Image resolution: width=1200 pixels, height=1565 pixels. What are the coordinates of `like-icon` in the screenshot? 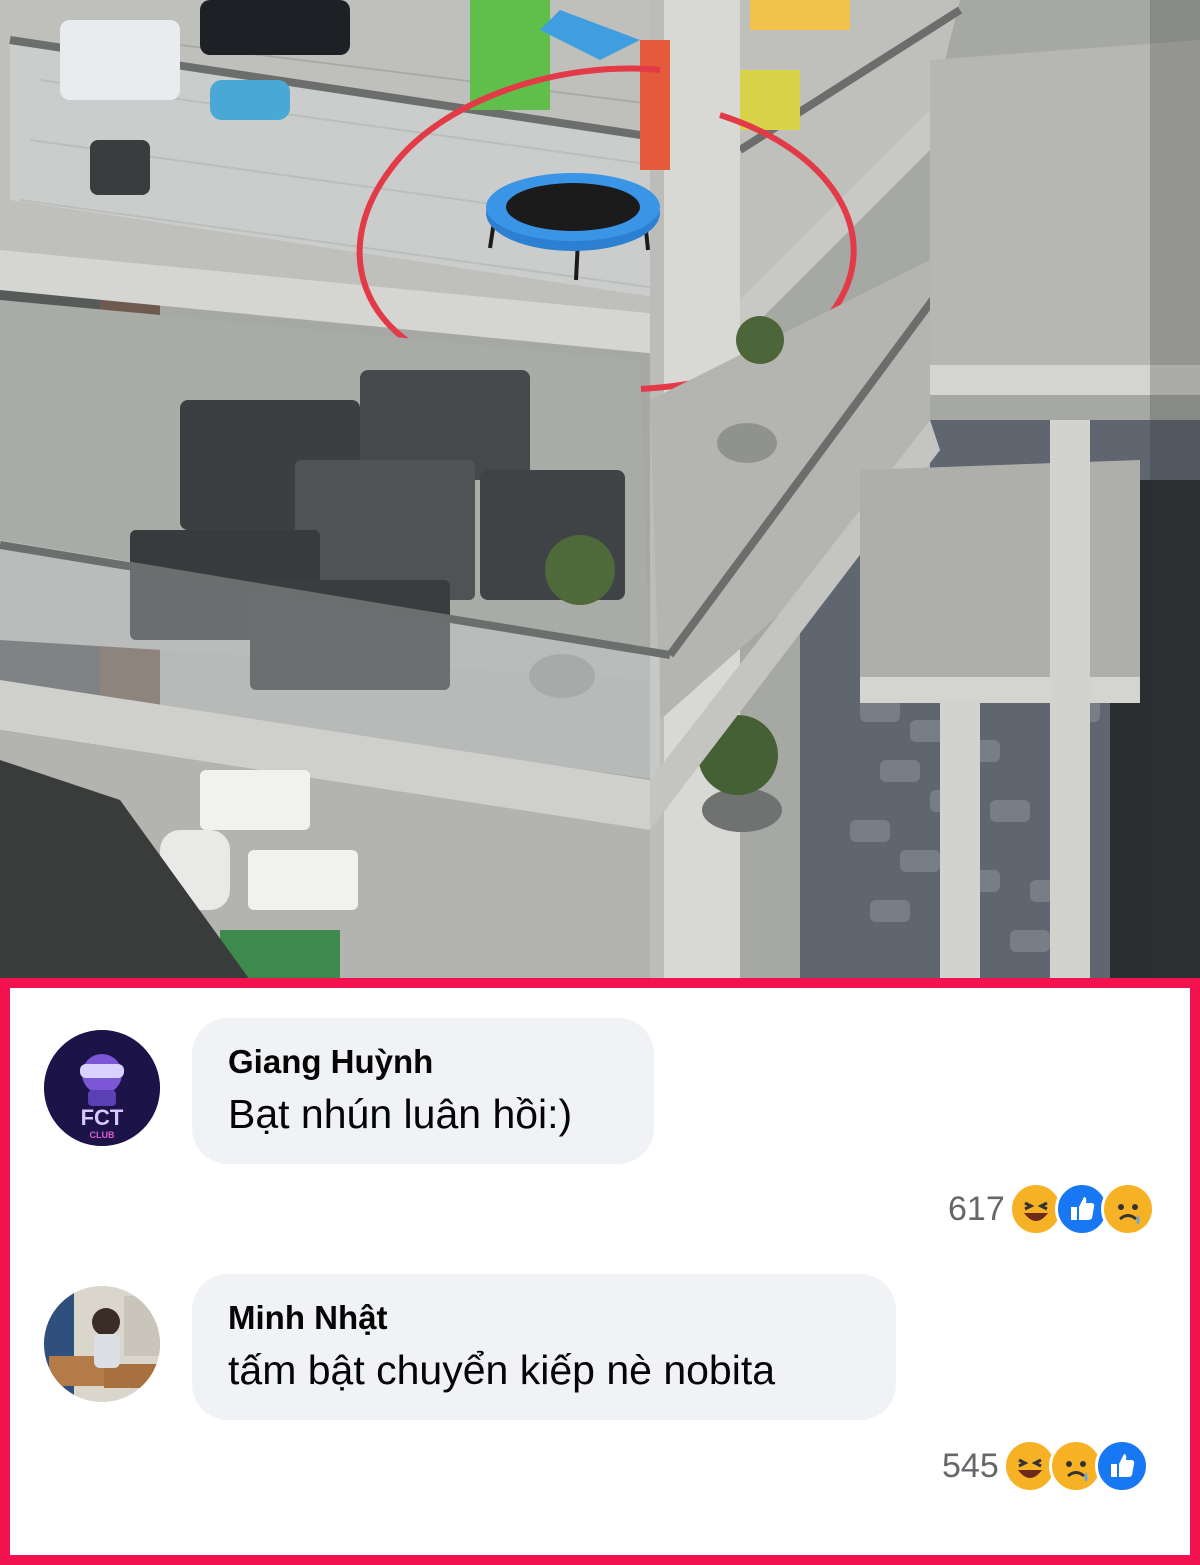 It's located at (1121, 1466).